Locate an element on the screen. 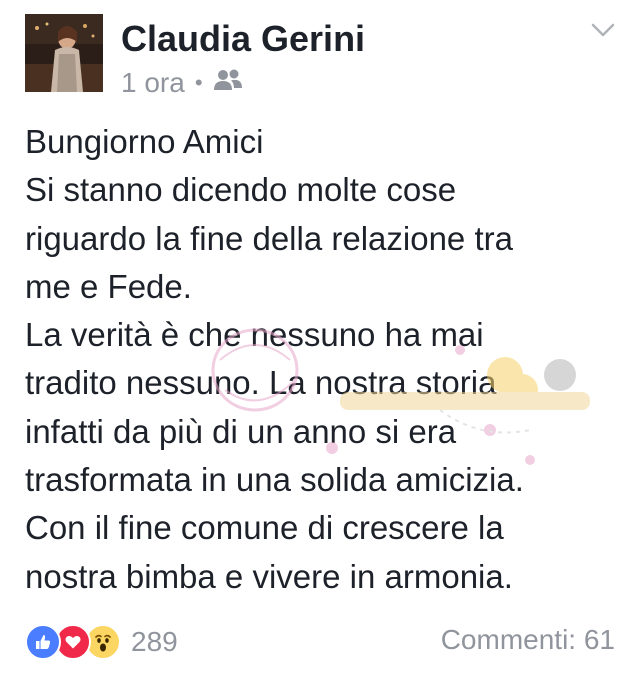 This screenshot has width=640, height=679. friends-icon is located at coordinates (228, 83).